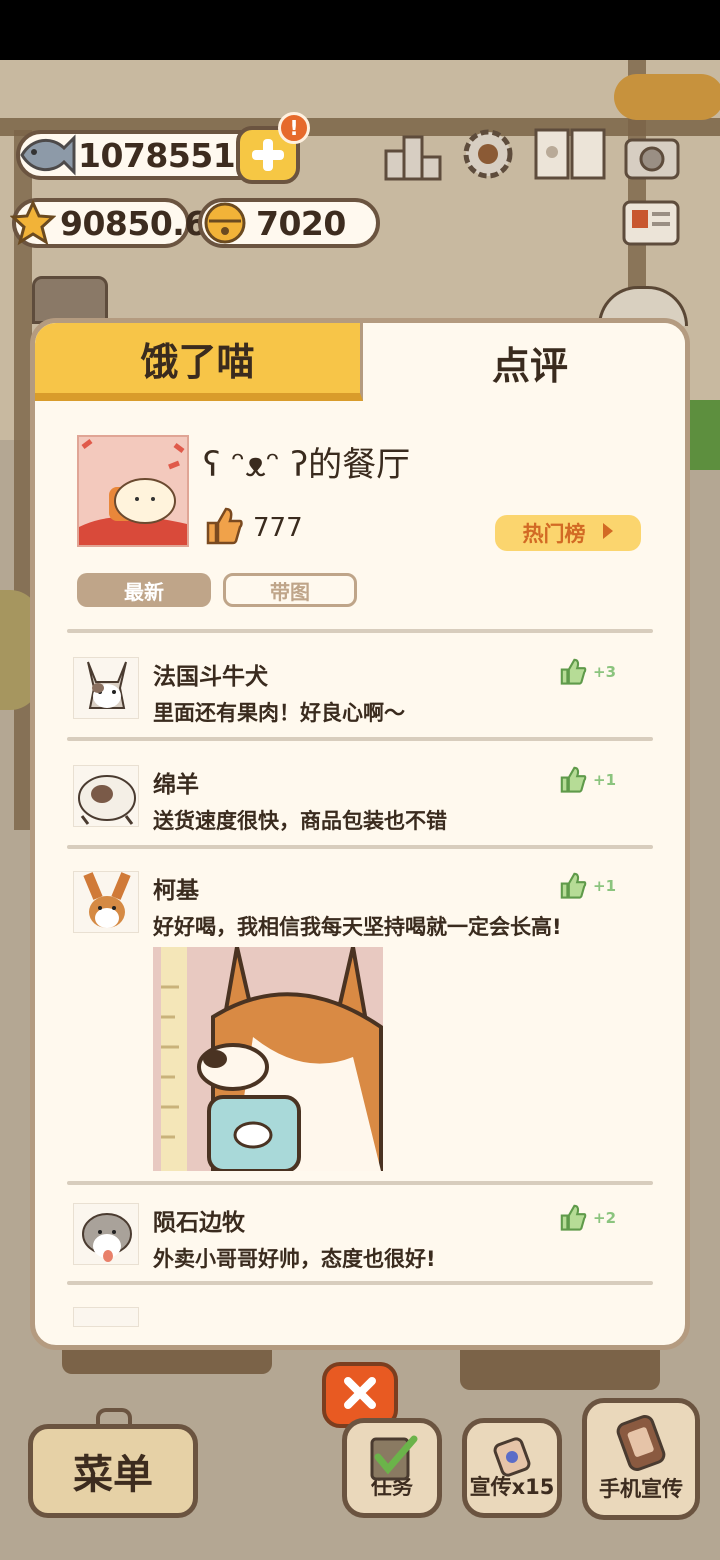 The width and height of the screenshot is (720, 1560). What do you see at coordinates (608, 533) in the screenshot?
I see `chevron-right-icon` at bounding box center [608, 533].